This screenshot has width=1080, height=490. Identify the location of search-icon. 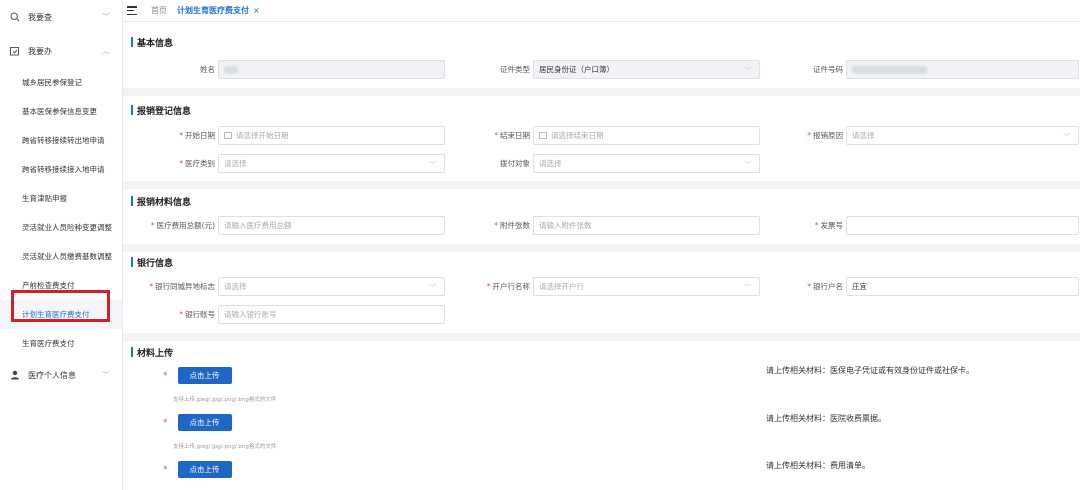
(15, 17).